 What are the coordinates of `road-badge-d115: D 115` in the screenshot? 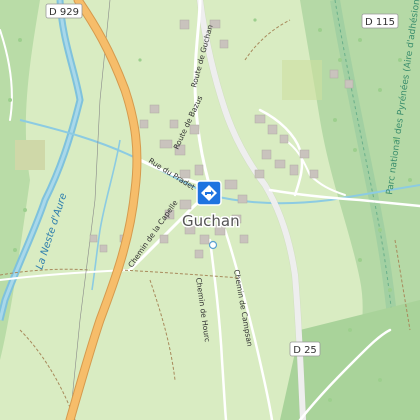 It's located at (380, 21).